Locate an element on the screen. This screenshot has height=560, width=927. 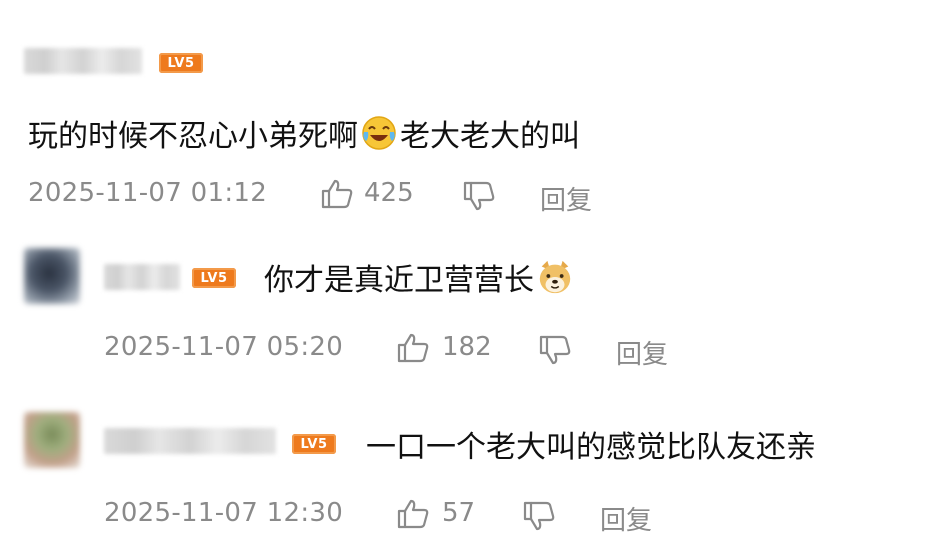
comment-text: 玩的时候不忍心小弟死啊 老大老大的叫 is located at coordinates (304, 133).